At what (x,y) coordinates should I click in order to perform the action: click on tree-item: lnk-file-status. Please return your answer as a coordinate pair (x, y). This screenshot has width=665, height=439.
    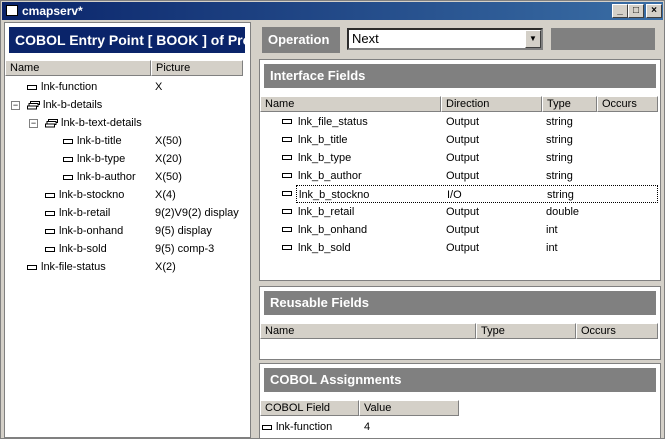
    Looking at the image, I should click on (66, 267).